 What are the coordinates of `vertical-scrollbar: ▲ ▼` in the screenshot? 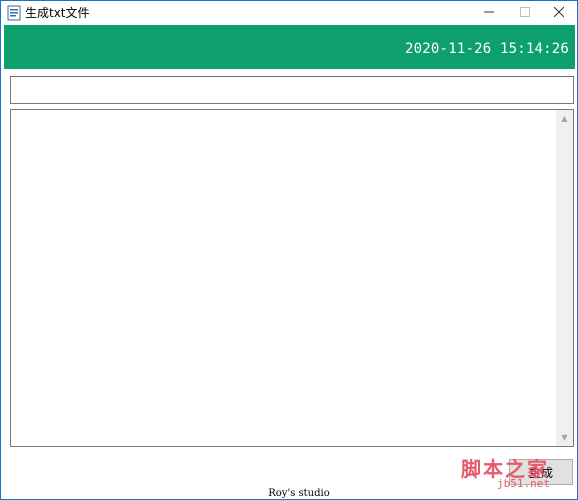 It's located at (564, 278).